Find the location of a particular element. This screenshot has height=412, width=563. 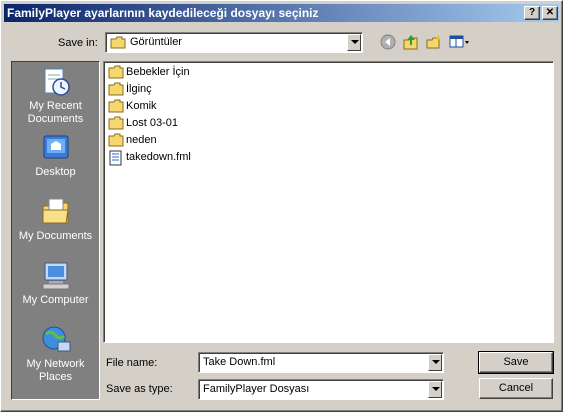

places-bar: My Recent Documents Desktop My Documents is located at coordinates (55, 230).